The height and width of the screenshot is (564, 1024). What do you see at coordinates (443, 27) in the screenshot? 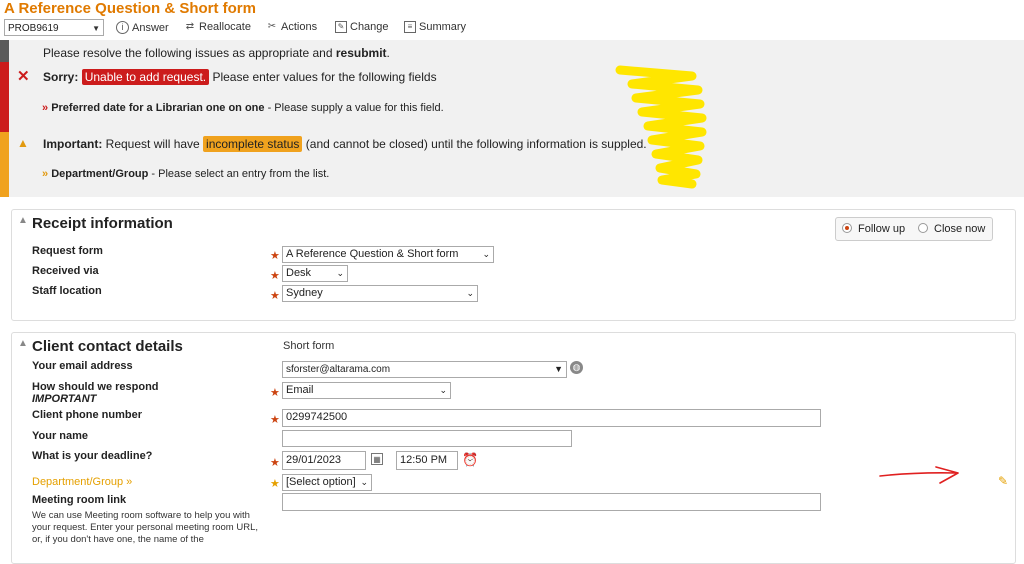
I see `summary-label: Summary` at bounding box center [443, 27].